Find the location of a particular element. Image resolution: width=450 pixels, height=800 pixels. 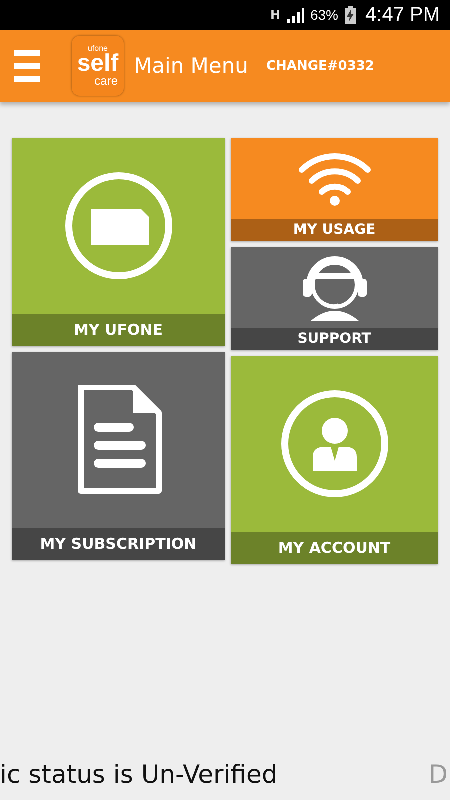

menu-tile: MY ACCOUNT is located at coordinates (334, 460).